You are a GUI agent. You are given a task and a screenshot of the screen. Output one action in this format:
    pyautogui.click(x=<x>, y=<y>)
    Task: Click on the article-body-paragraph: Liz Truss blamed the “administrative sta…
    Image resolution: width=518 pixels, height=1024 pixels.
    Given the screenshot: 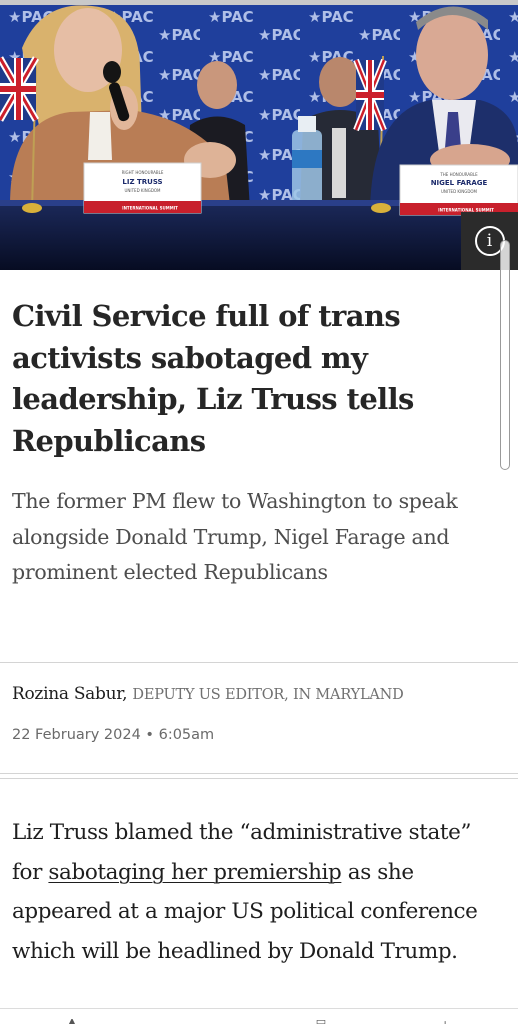 What is the action you would take?
    pyautogui.click(x=259, y=892)
    